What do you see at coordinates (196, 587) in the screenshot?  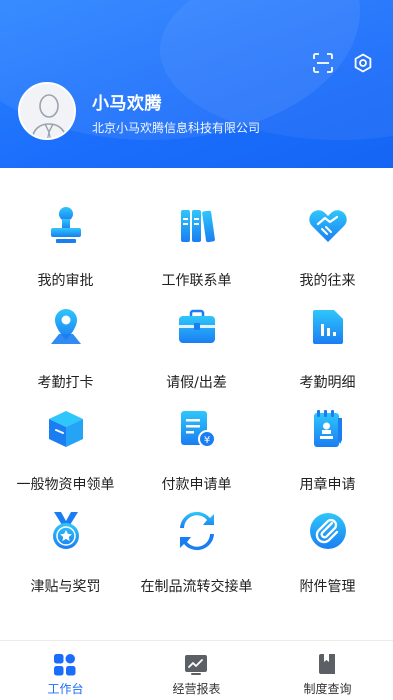 I see `menu-item-label: 在制品流转交接单` at bounding box center [196, 587].